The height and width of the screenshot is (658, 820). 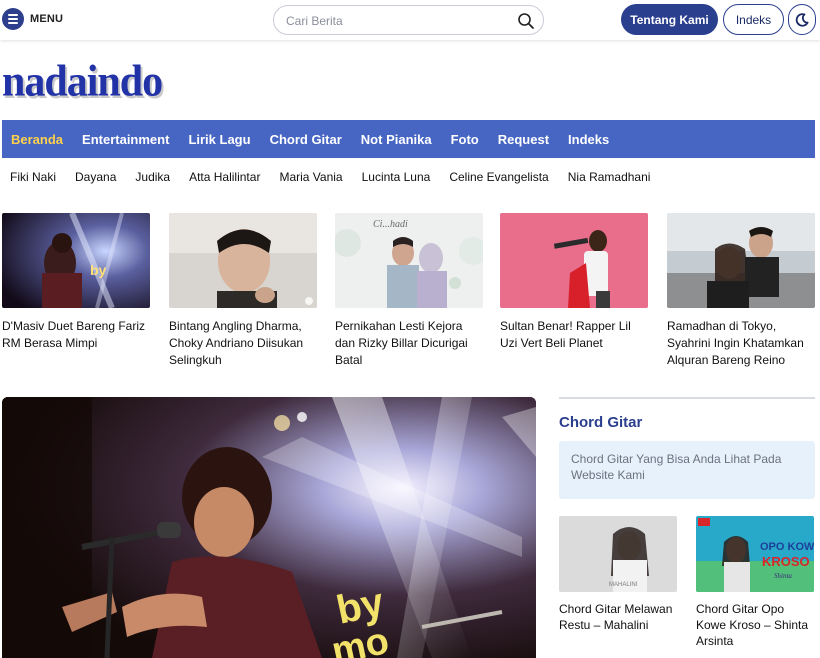 What do you see at coordinates (755, 554) in the screenshot?
I see `sidebar-article-thumbnail: OPO KOWE KROSO Shinta` at bounding box center [755, 554].